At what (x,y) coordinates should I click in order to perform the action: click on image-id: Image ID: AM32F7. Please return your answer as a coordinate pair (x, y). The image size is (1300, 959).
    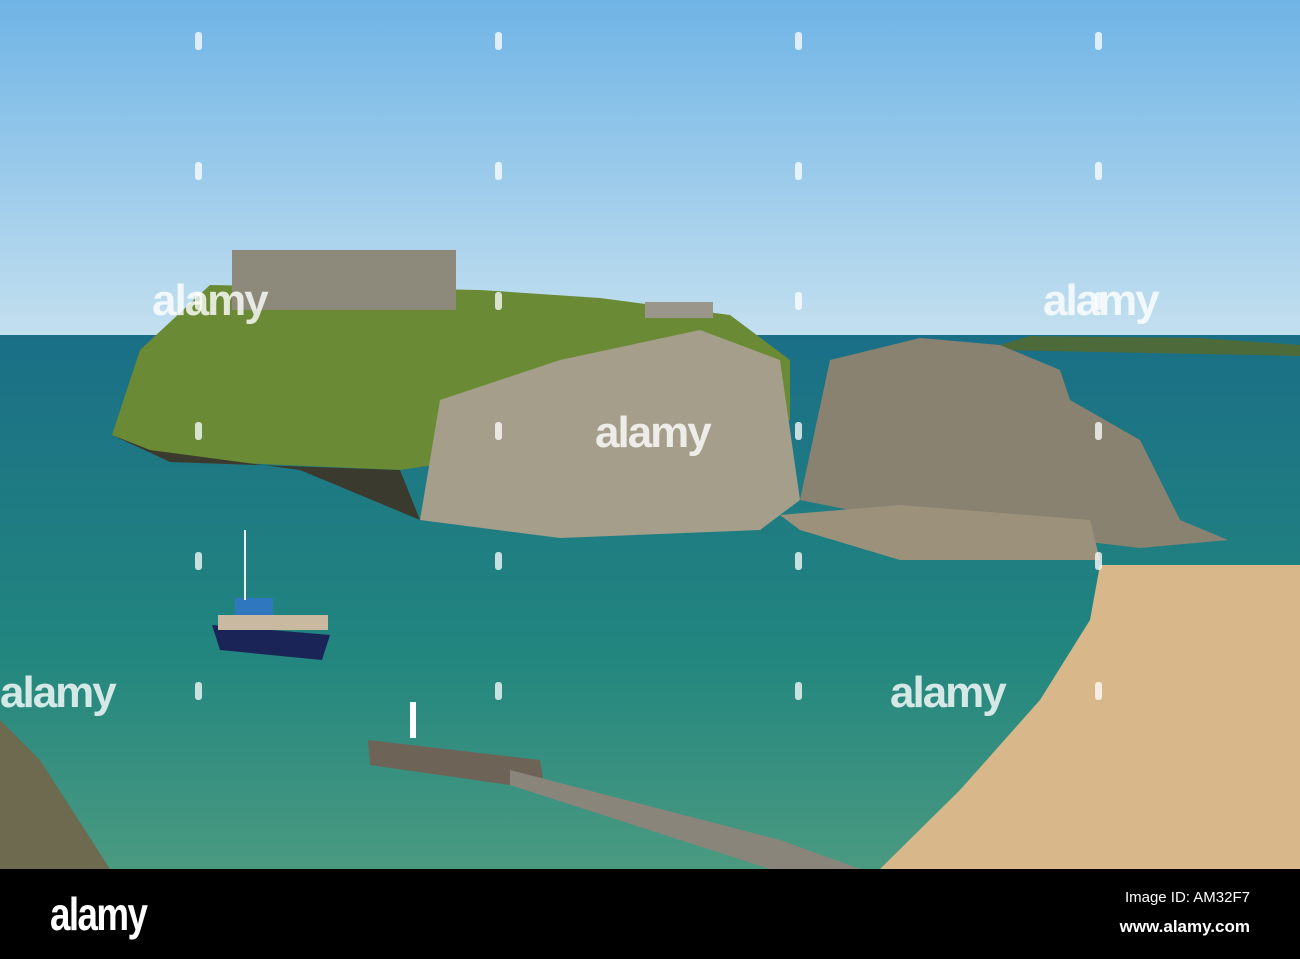
    Looking at the image, I should click on (1187, 897).